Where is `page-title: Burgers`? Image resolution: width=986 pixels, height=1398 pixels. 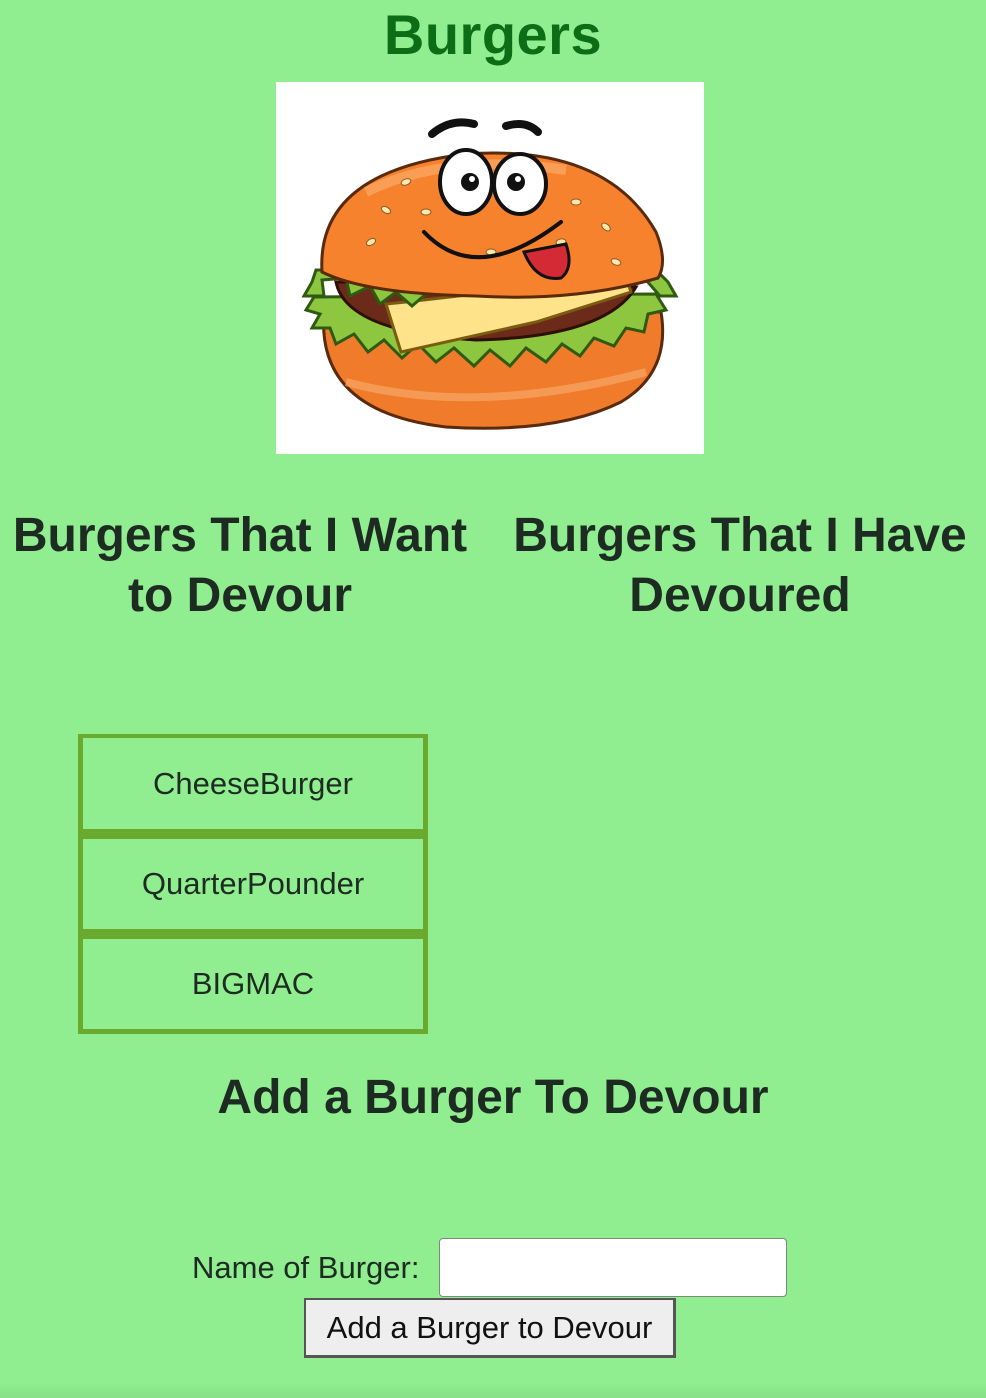
page-title: Burgers is located at coordinates (493, 34).